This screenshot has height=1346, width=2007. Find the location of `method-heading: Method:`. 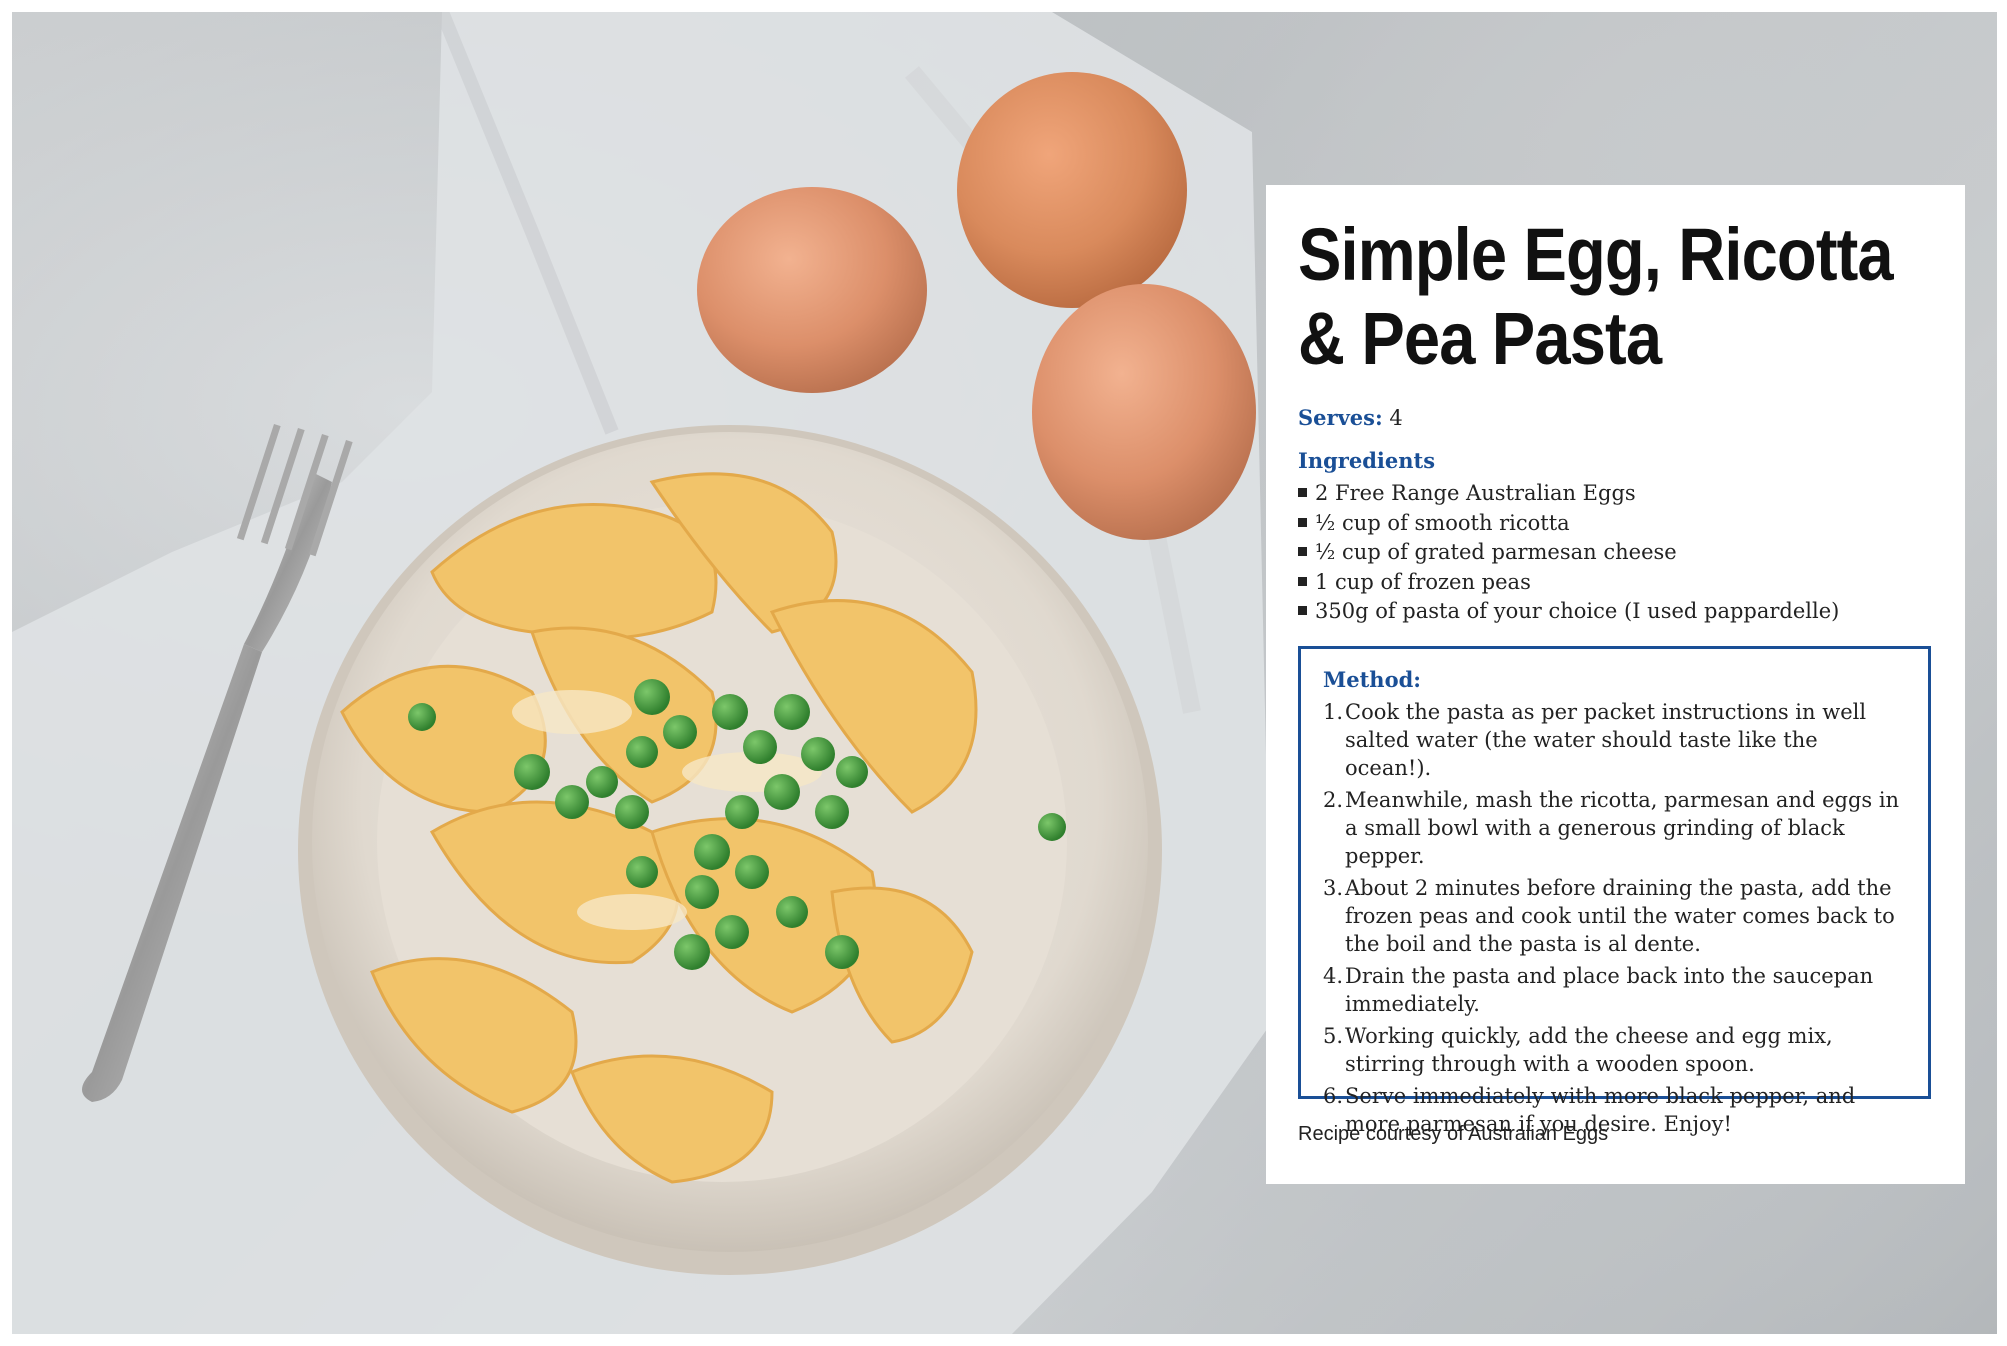

method-heading: Method: is located at coordinates (1372, 679).